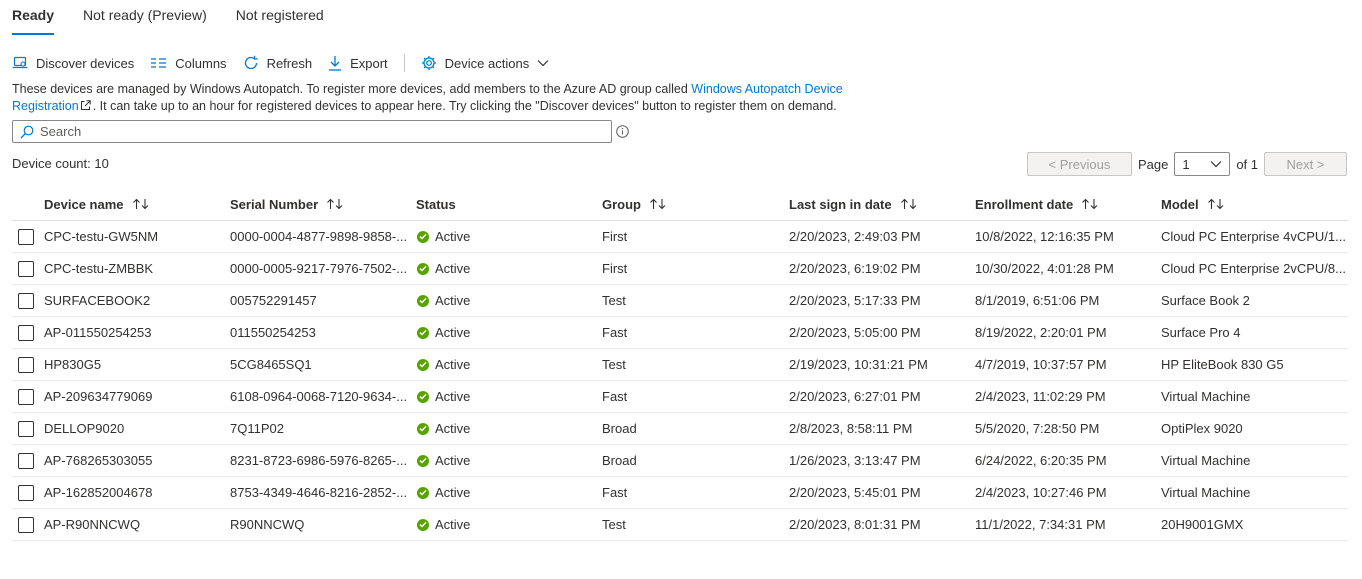  What do you see at coordinates (280, 18) in the screenshot?
I see `tab-not-registered: Not registered` at bounding box center [280, 18].